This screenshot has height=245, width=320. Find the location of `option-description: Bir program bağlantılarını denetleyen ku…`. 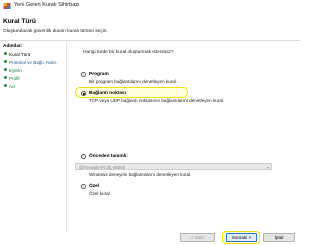

option-description: Bir program bağlantılarını denetleyen ku… is located at coordinates (133, 81).